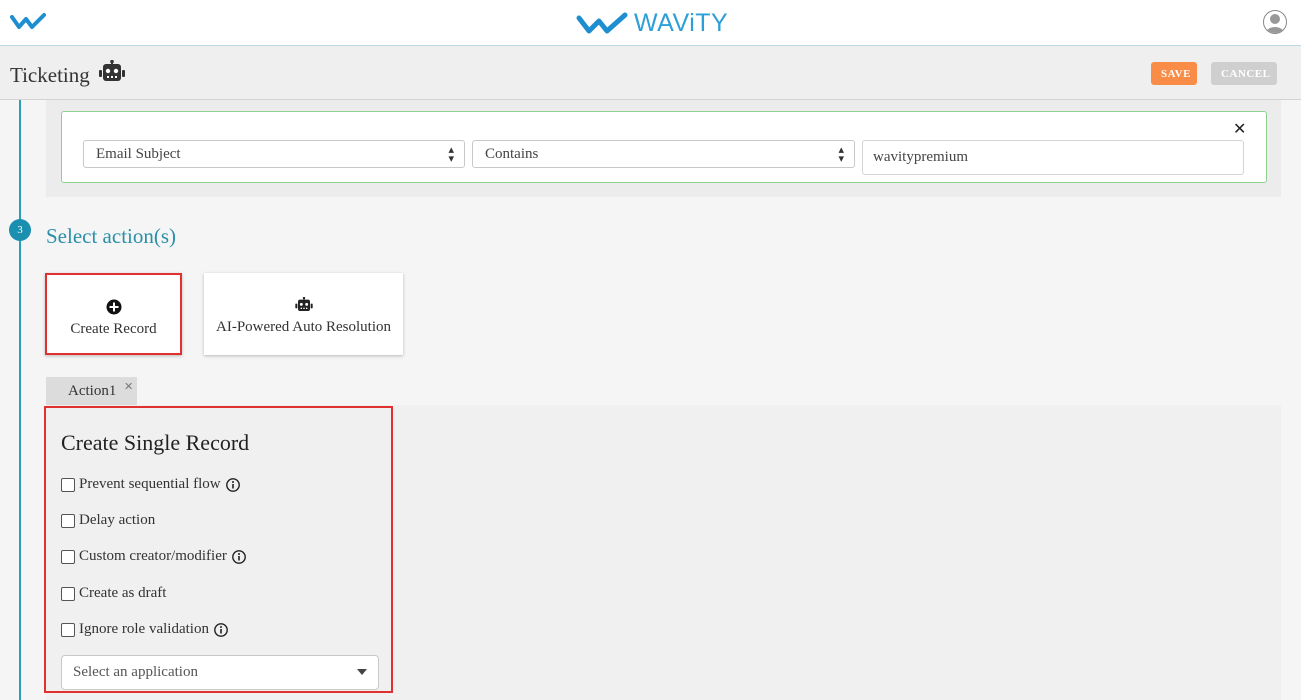  I want to click on page-title: Ticketing, so click(68, 74).